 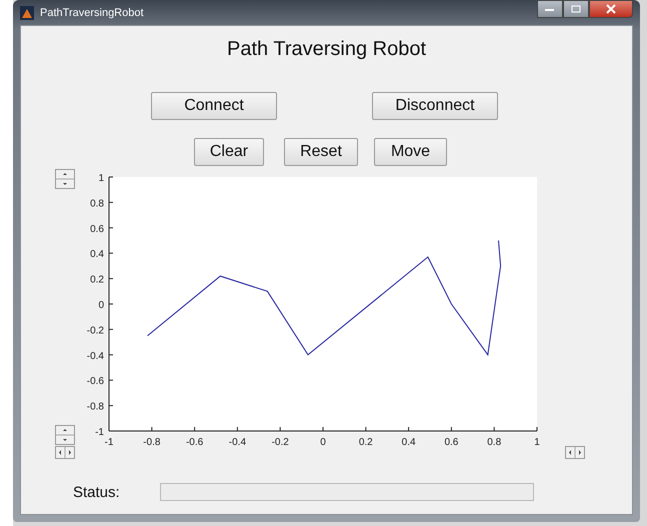 What do you see at coordinates (537, 442) in the screenshot?
I see `x-tick-label: 1` at bounding box center [537, 442].